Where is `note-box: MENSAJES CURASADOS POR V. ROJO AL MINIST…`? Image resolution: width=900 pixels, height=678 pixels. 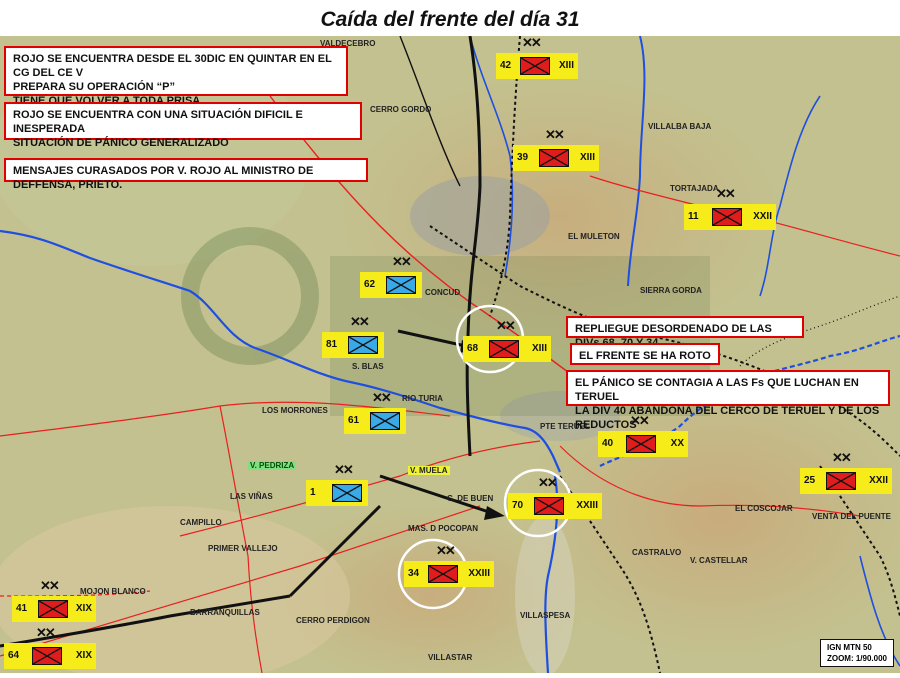
note-box: MENSAJES CURASADOS POR V. ROJO AL MINIST… is located at coordinates (186, 174).